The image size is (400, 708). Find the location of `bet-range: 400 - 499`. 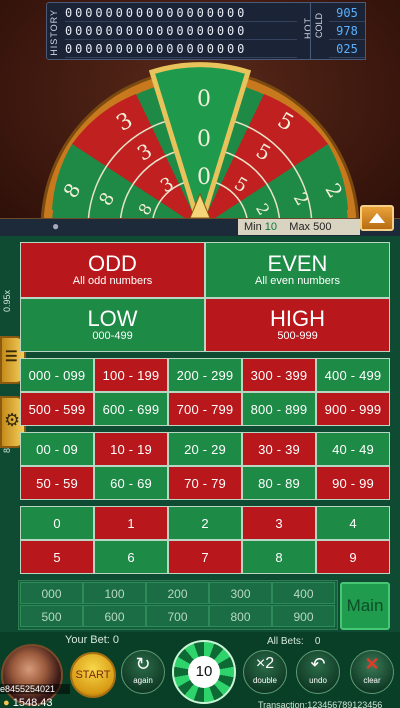

bet-range: 400 - 499 is located at coordinates (353, 375).